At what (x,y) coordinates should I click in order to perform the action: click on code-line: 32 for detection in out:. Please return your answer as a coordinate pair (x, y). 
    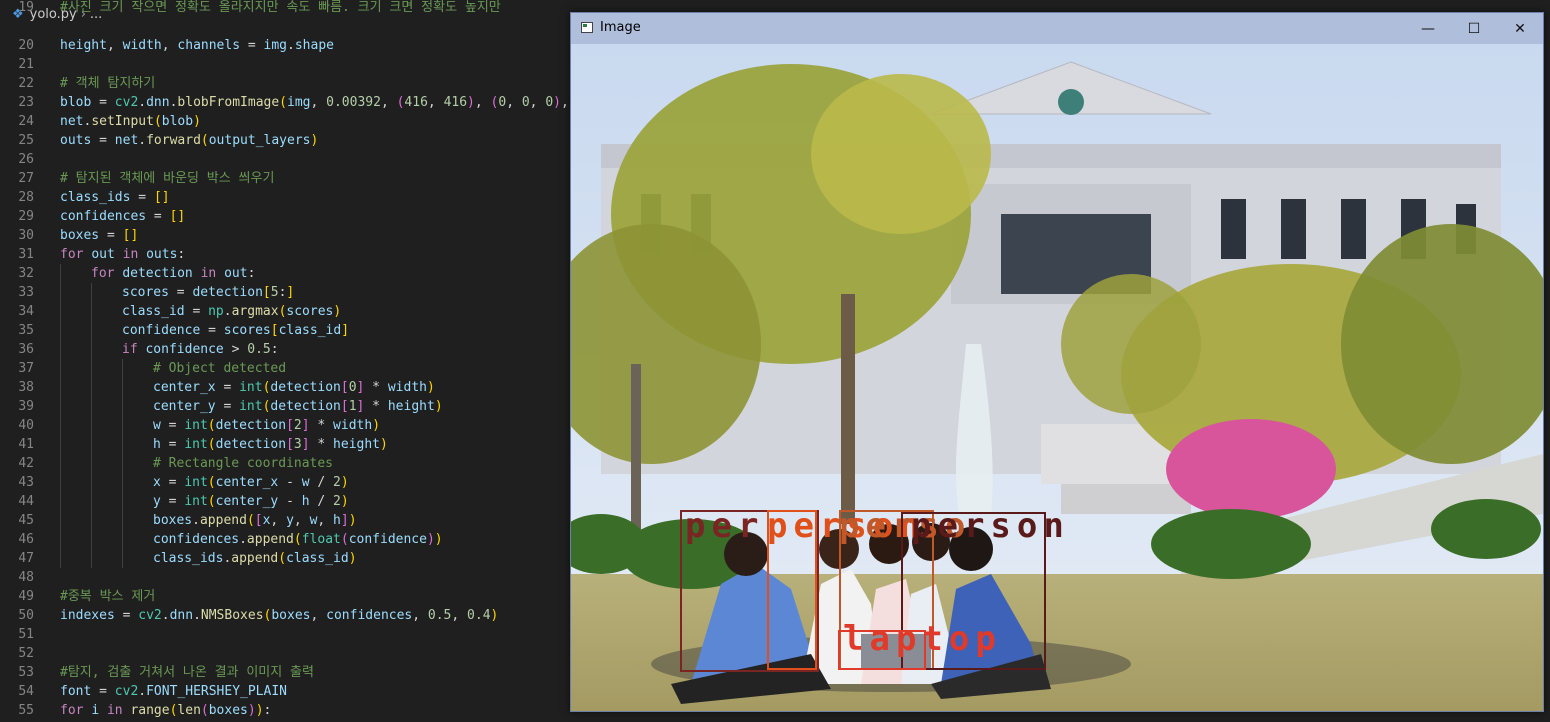
    Looking at the image, I should click on (300, 273).